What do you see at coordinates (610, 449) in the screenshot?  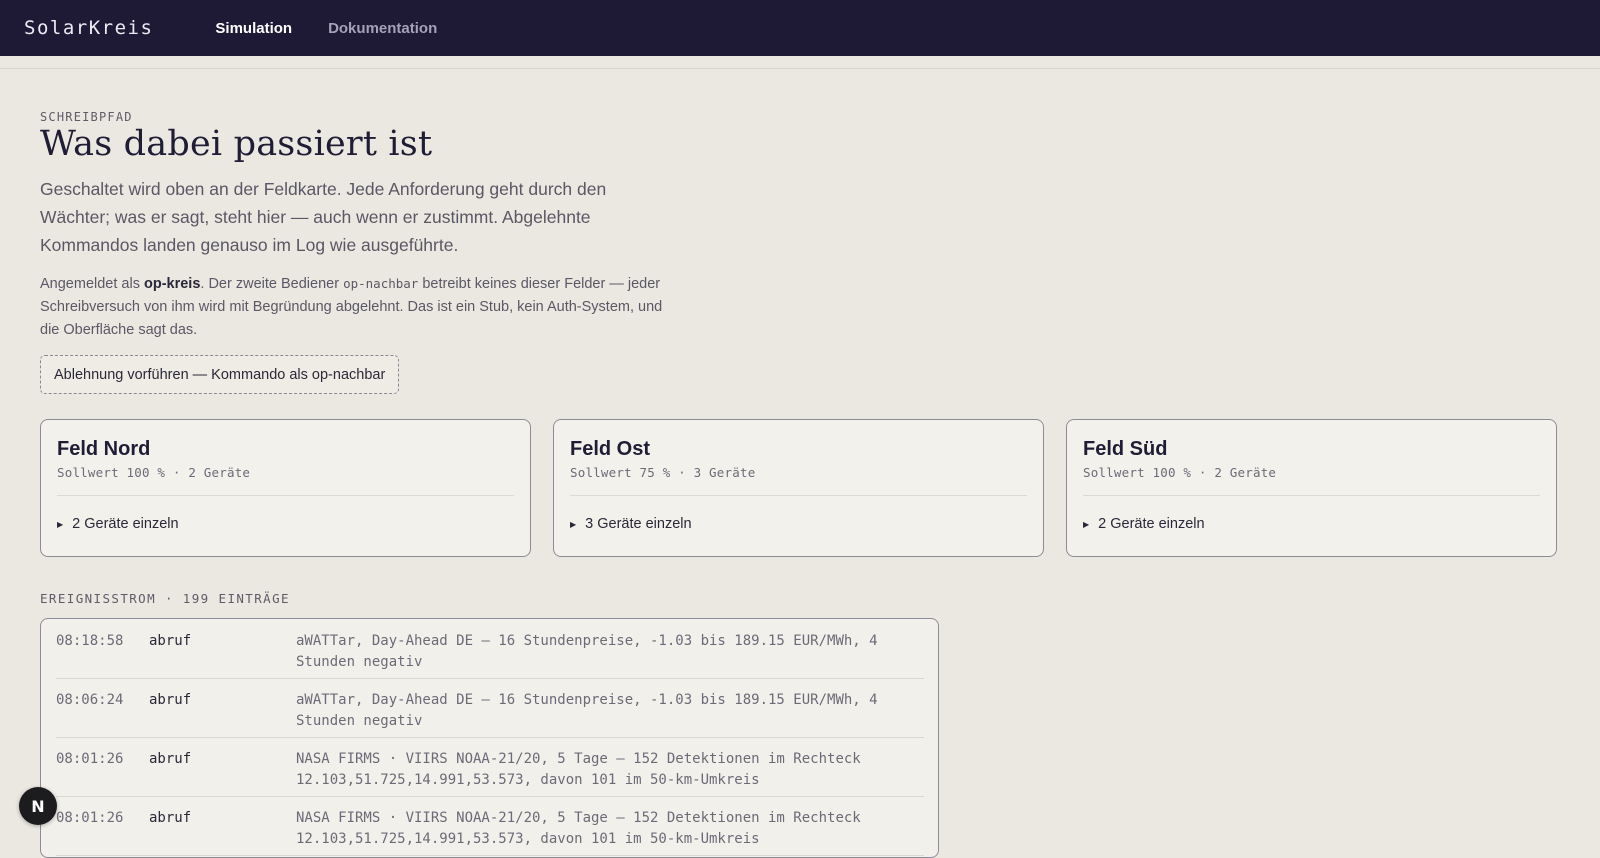 I see `field-title: Feld Ost` at bounding box center [610, 449].